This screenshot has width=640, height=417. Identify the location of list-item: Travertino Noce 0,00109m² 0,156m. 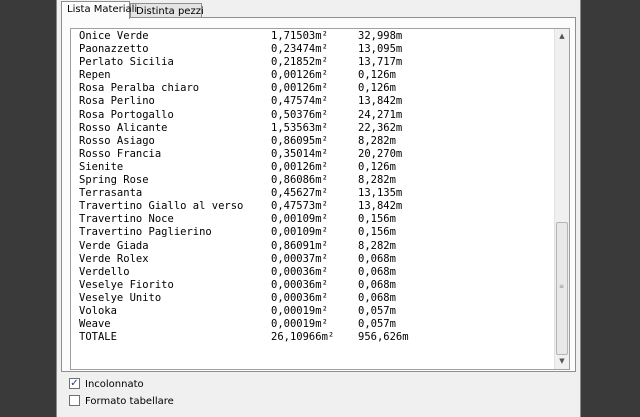
(315, 219).